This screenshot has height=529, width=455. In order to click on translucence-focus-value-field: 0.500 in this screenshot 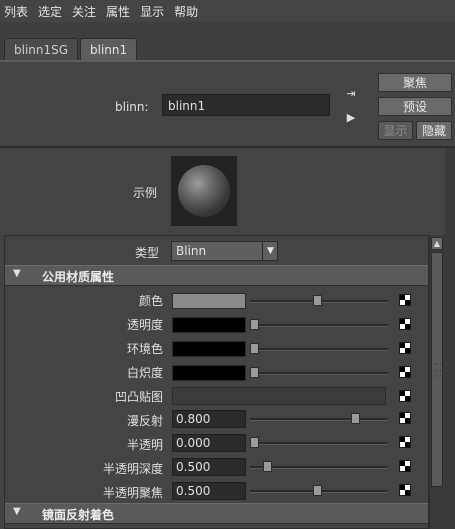, I will do `click(209, 491)`.